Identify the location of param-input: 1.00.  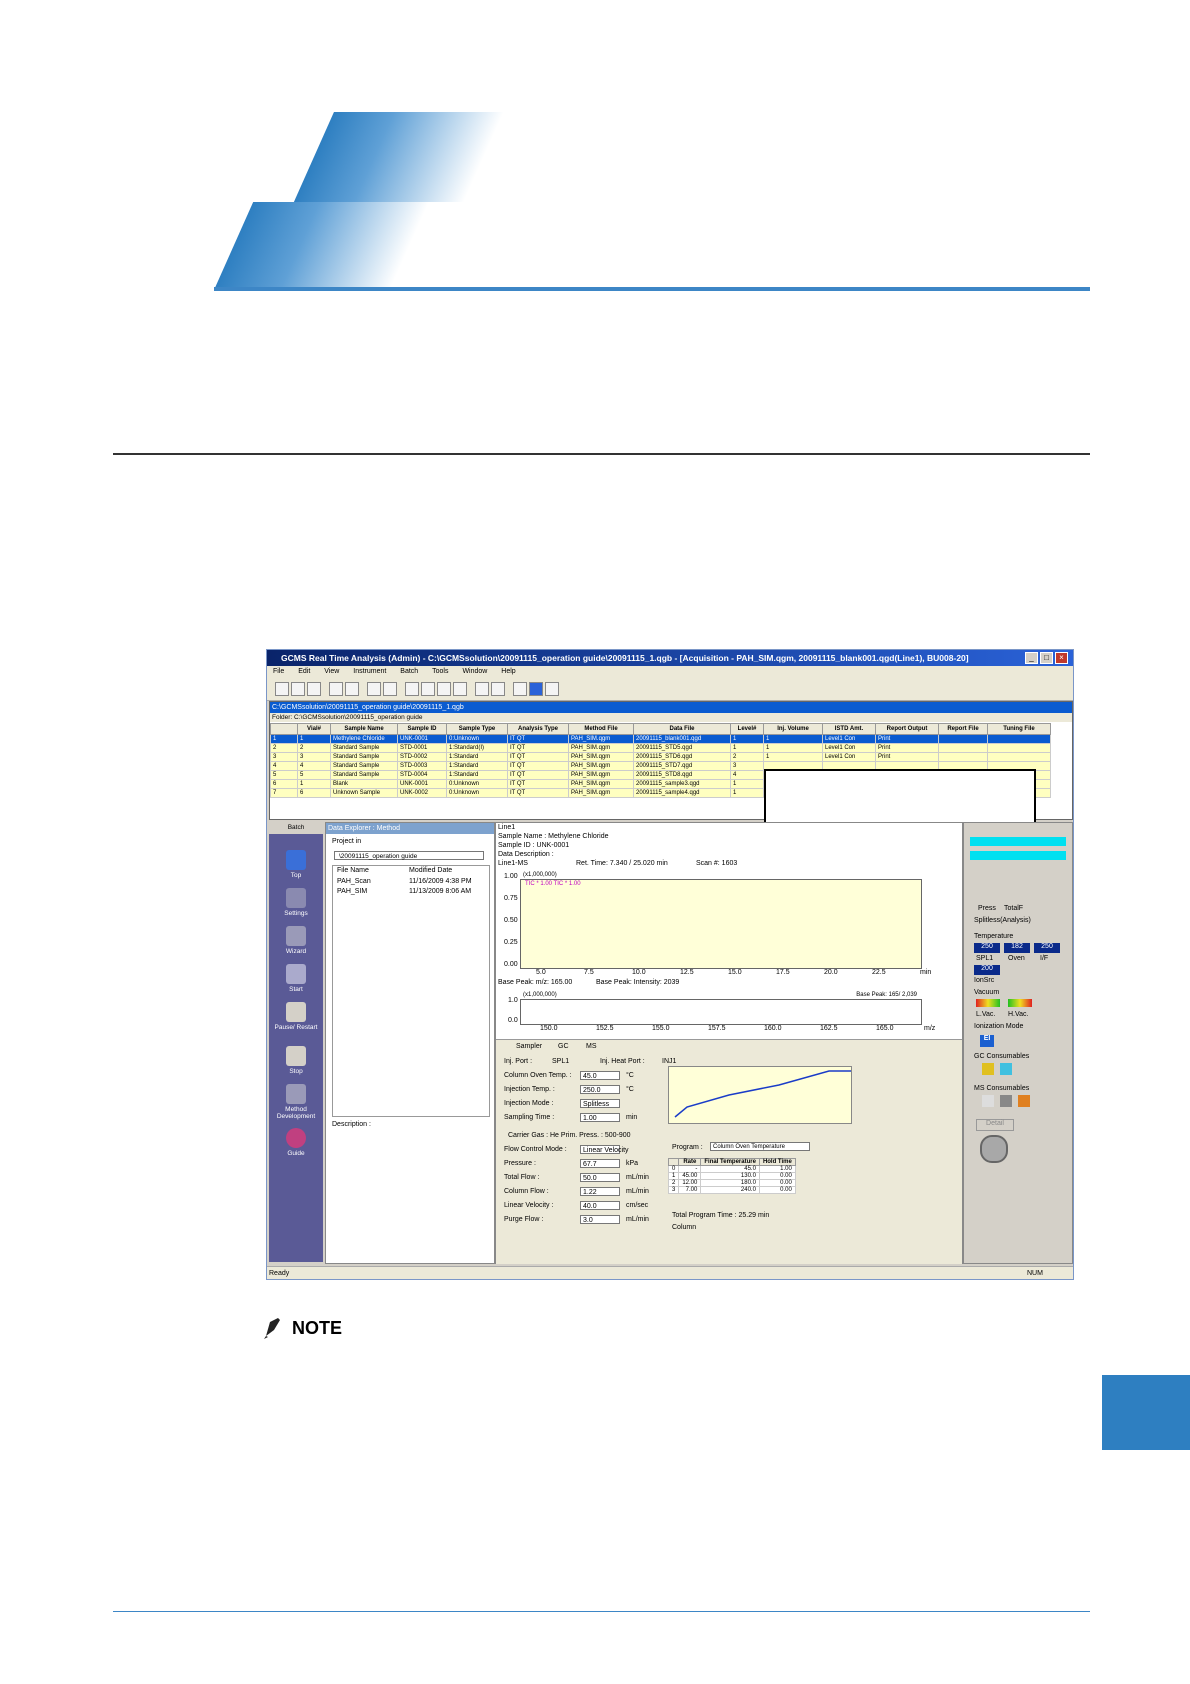
(600, 1117).